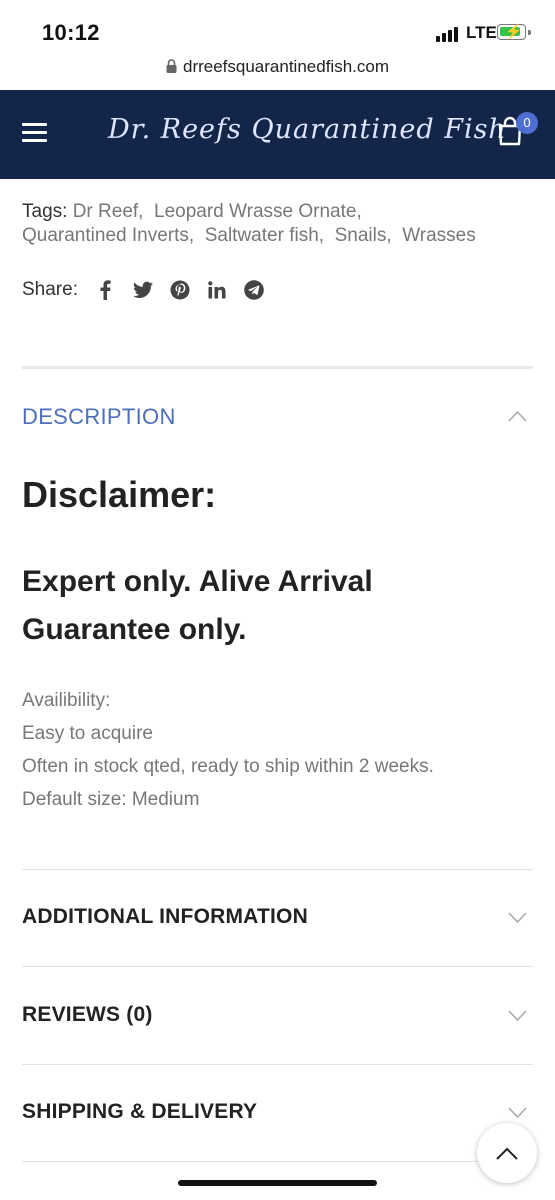 This screenshot has height=1200, width=555. Describe the element at coordinates (142, 290) in the screenshot. I see `twitter-icon` at that location.